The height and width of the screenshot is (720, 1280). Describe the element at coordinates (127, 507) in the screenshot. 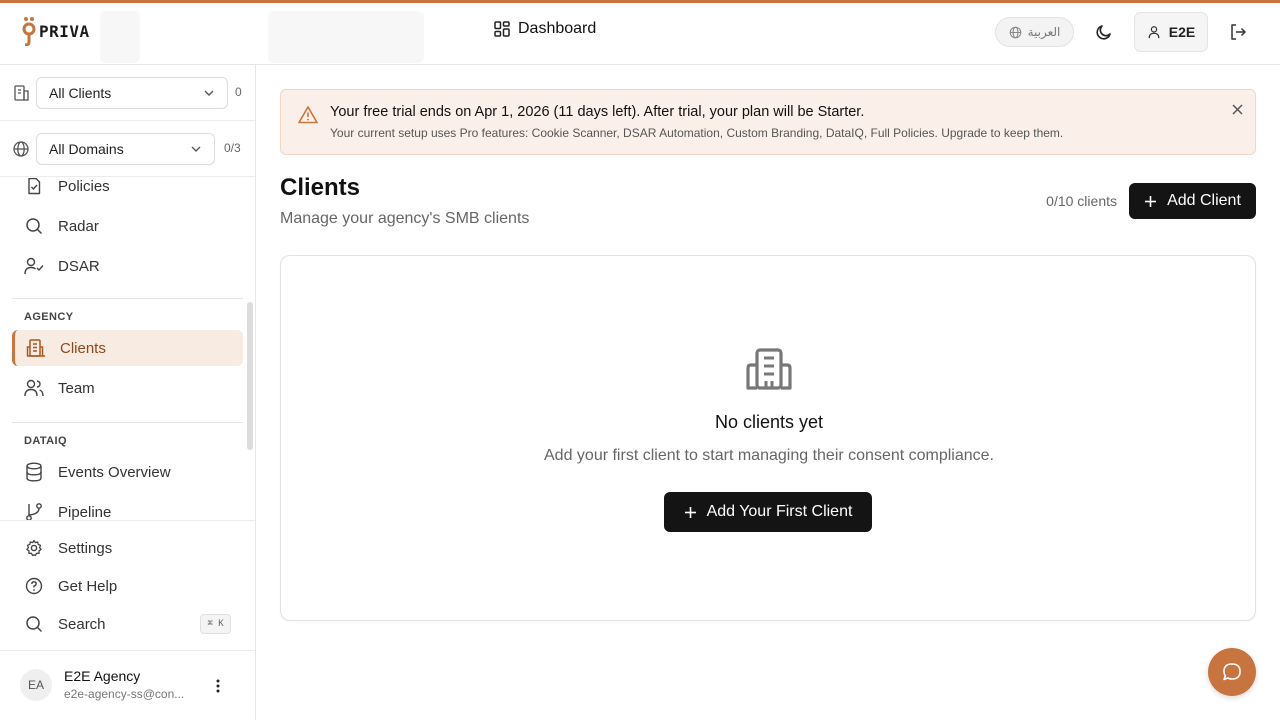

I see `sidebar-item-pipeline: Pipeline` at that location.